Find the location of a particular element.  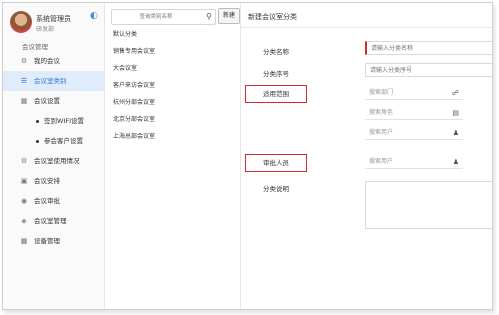

form-title: 新建会议室分类 is located at coordinates (272, 17).